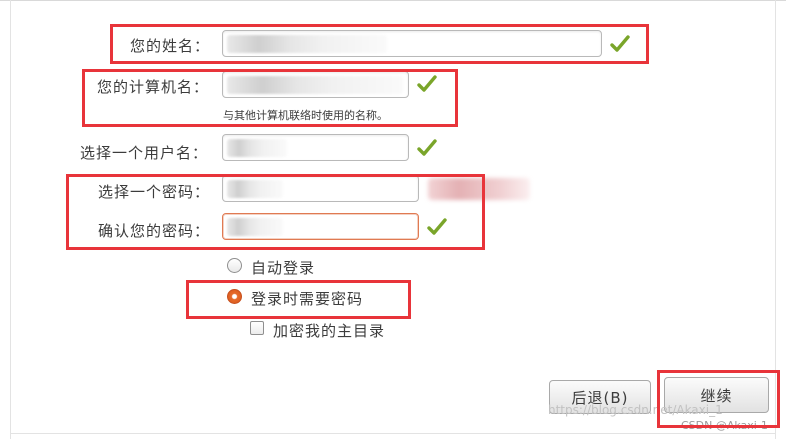 This screenshot has height=439, width=786. I want to click on annotation-box-require-password, so click(298, 299).